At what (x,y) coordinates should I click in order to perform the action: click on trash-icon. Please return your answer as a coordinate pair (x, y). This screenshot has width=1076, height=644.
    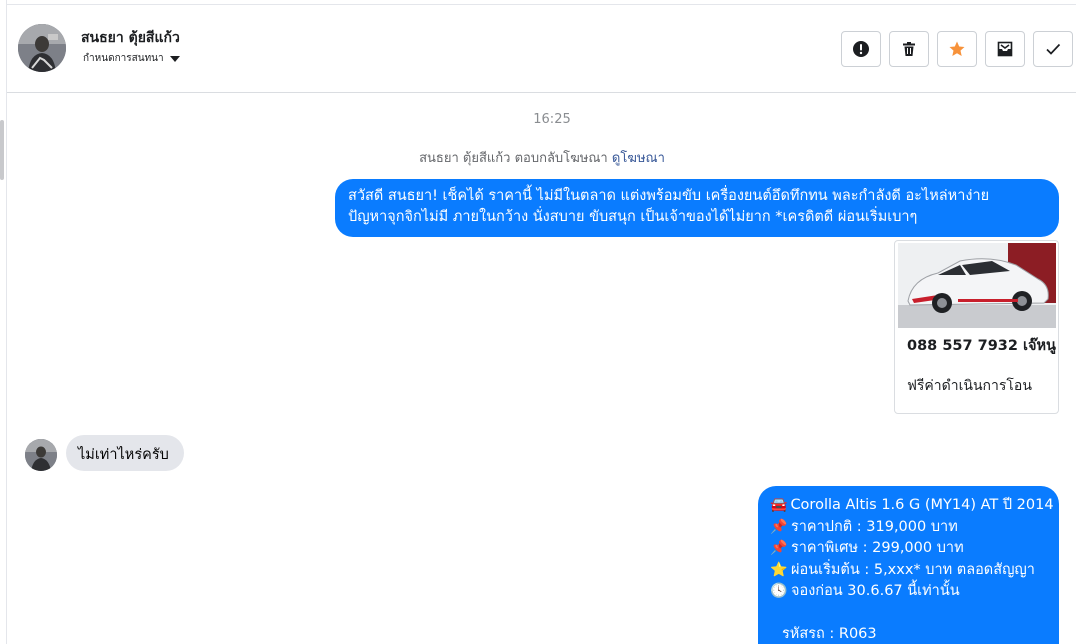
    Looking at the image, I should click on (909, 49).